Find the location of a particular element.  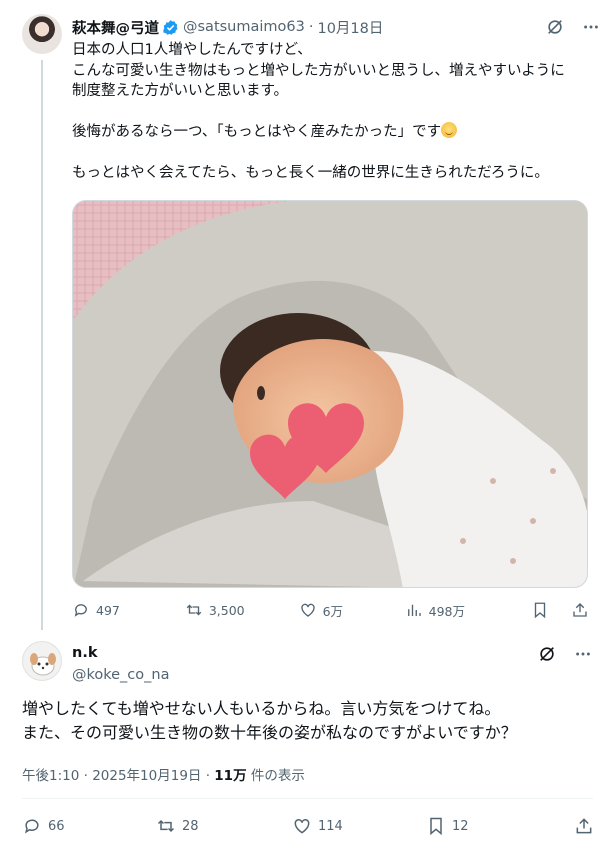

bookmark-button: 12 is located at coordinates (496, 826).